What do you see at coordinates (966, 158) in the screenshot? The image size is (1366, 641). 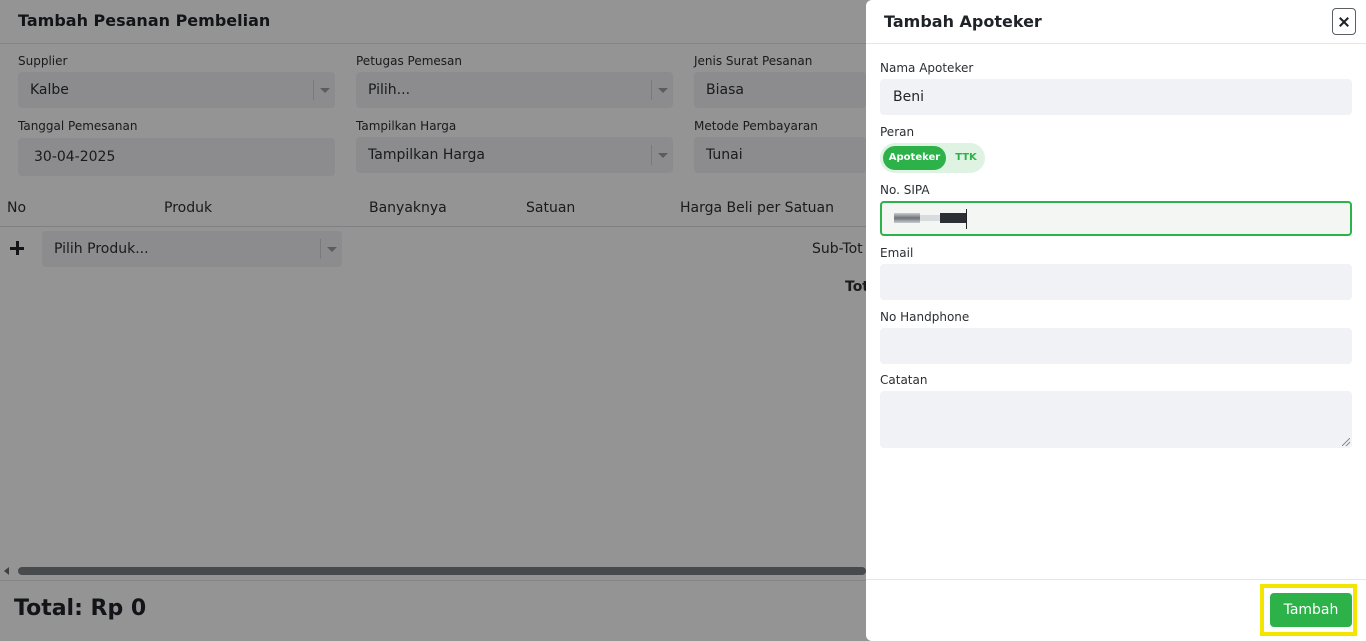 I see `peran-option-ttk: TTK` at bounding box center [966, 158].